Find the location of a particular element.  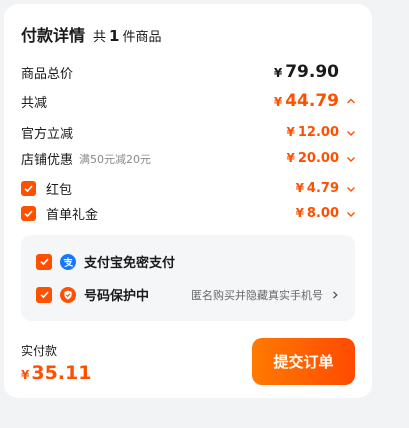

total-discount-amount: ¥44.79 is located at coordinates (316, 101).